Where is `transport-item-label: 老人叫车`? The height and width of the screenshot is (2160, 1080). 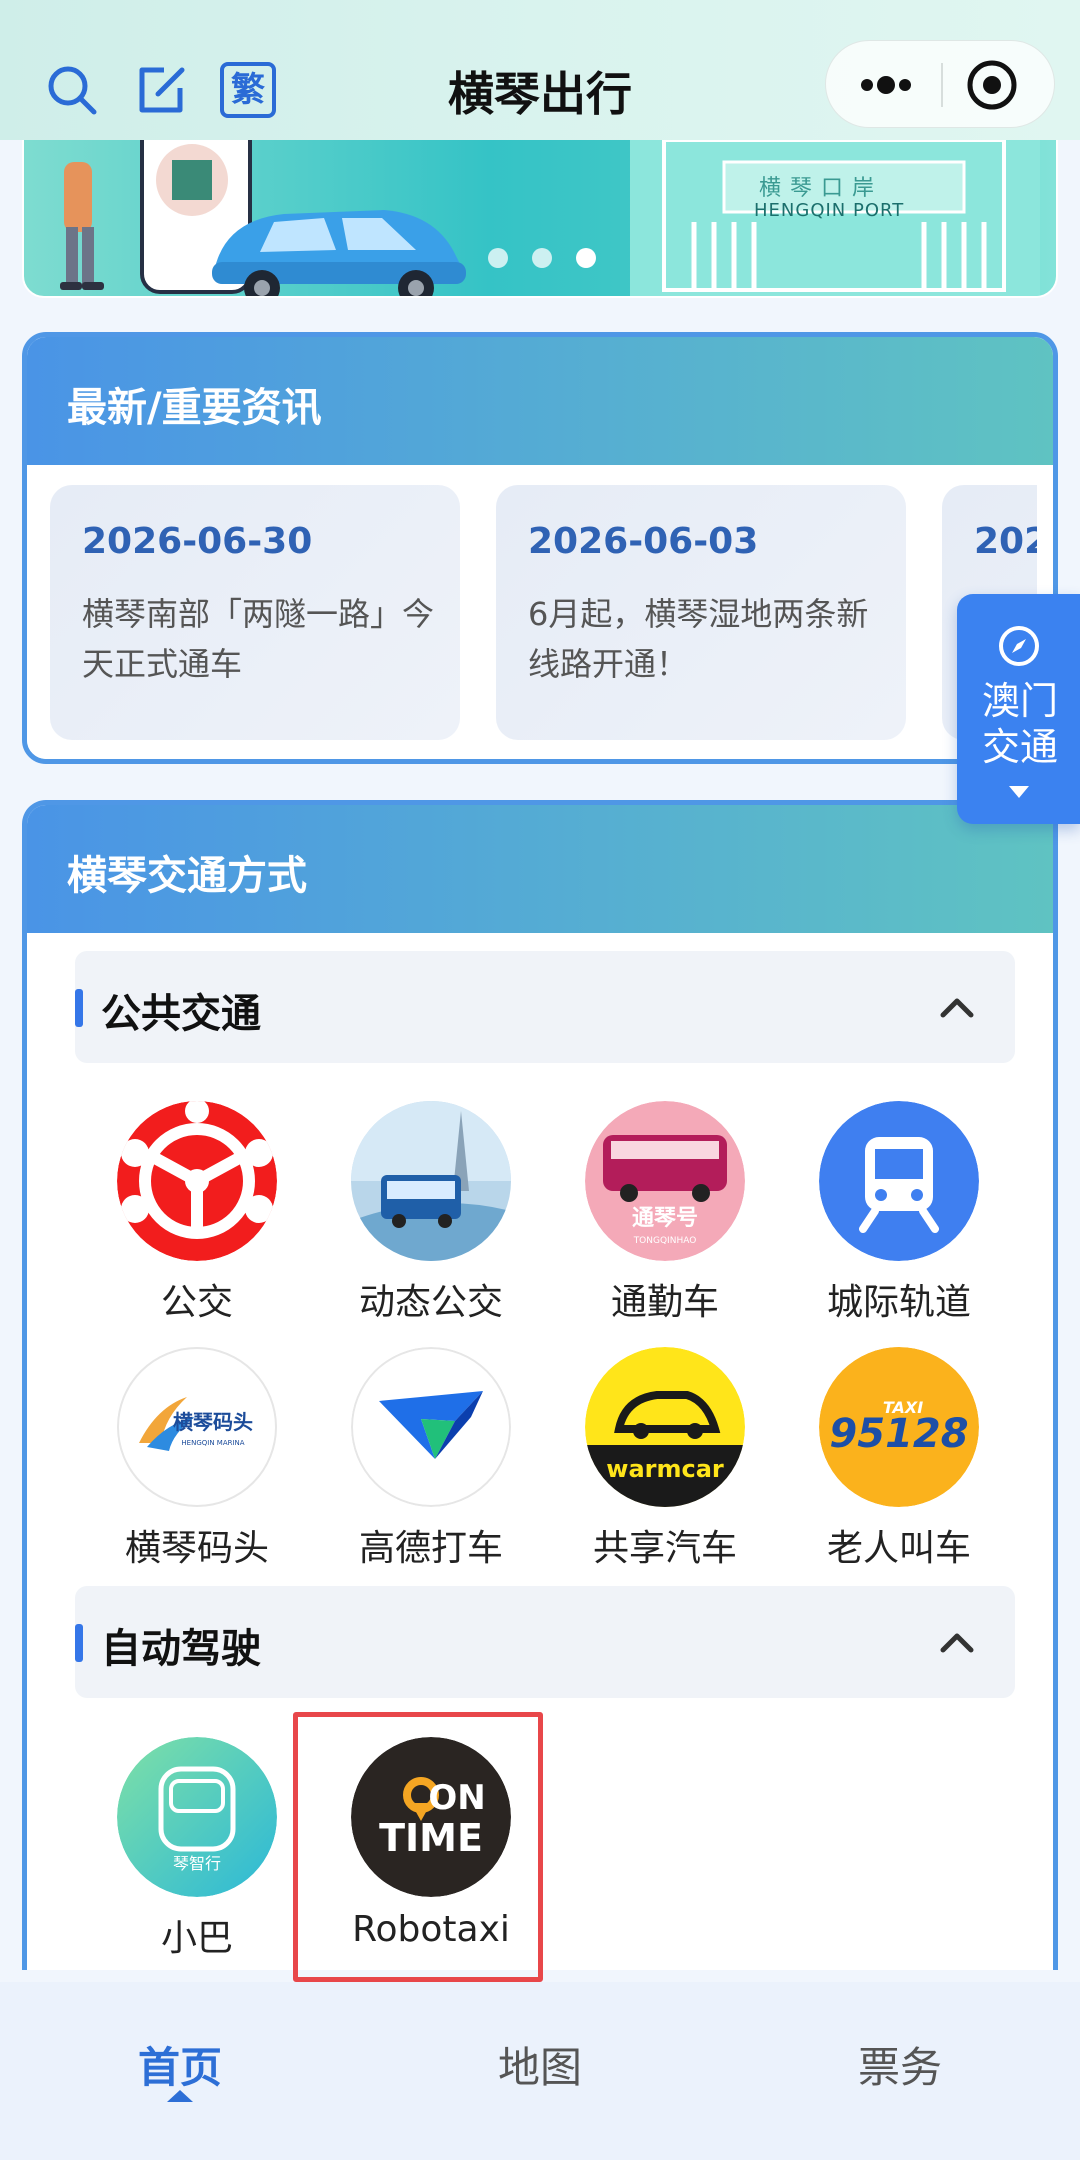
transport-item-label: 老人叫车 is located at coordinates (898, 1548).